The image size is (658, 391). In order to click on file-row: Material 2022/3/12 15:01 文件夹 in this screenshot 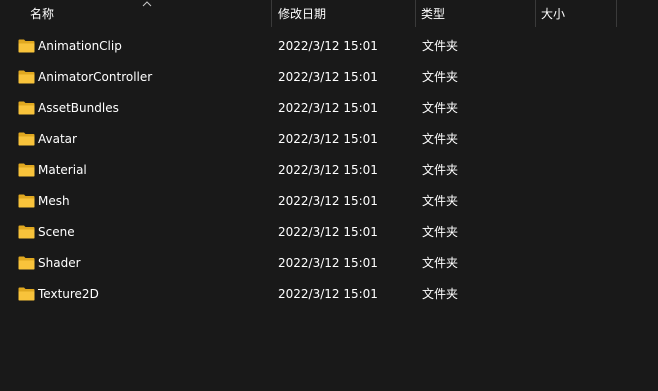, I will do `click(329, 170)`.